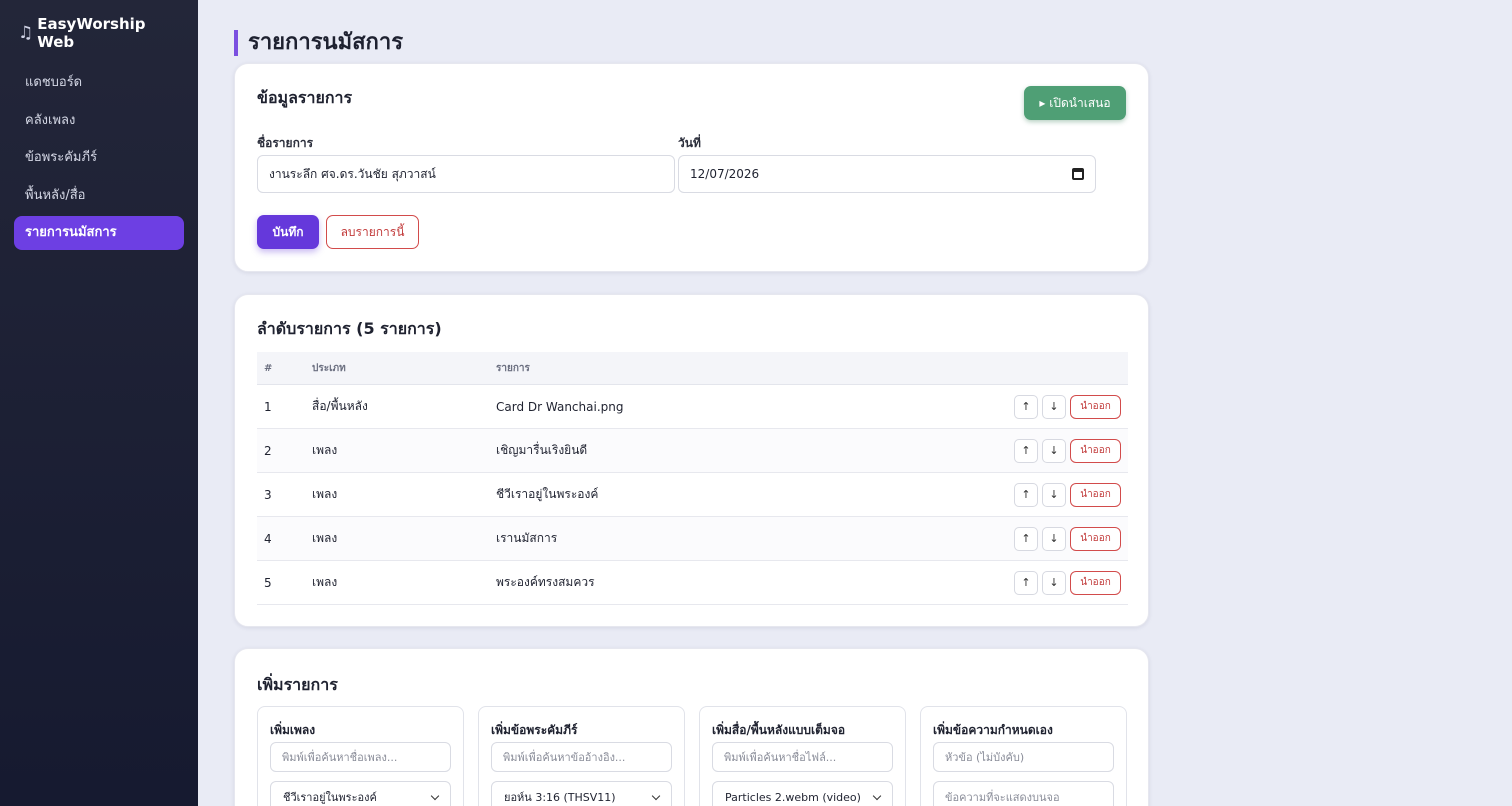  Describe the element at coordinates (513, 368) in the screenshot. I see `column-header-item: รายการ` at that location.